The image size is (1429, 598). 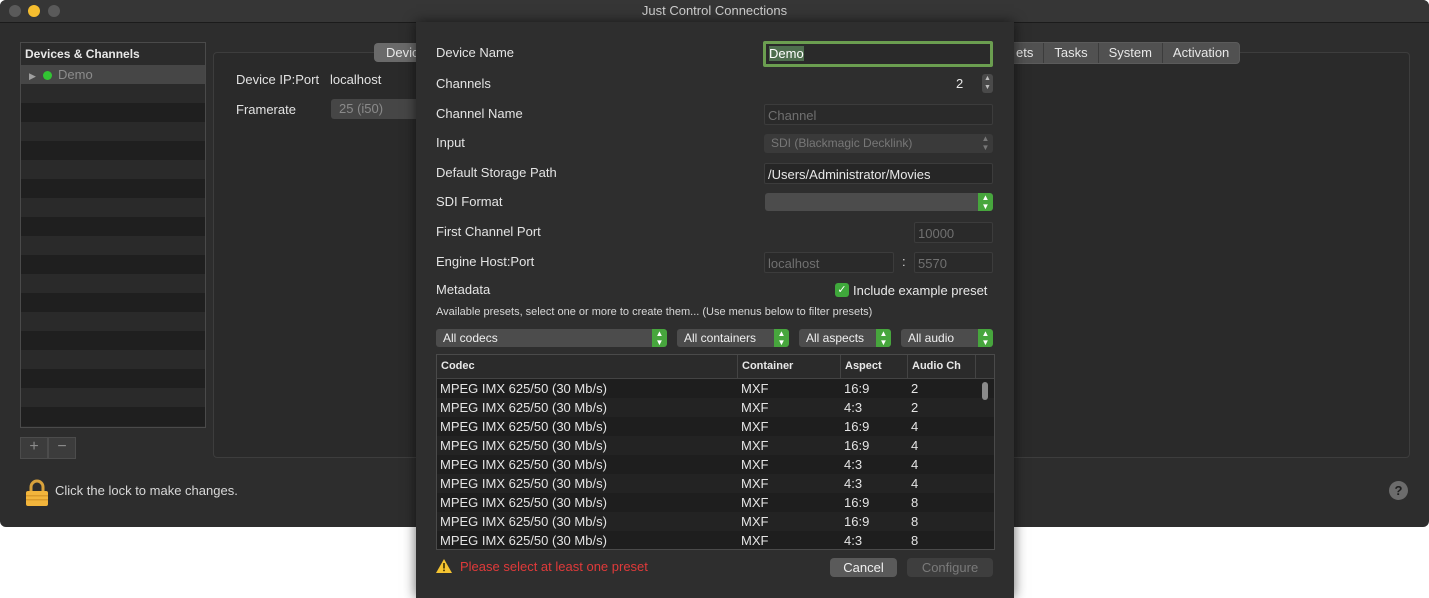 What do you see at coordinates (37, 493) in the screenshot?
I see `lock-icon` at bounding box center [37, 493].